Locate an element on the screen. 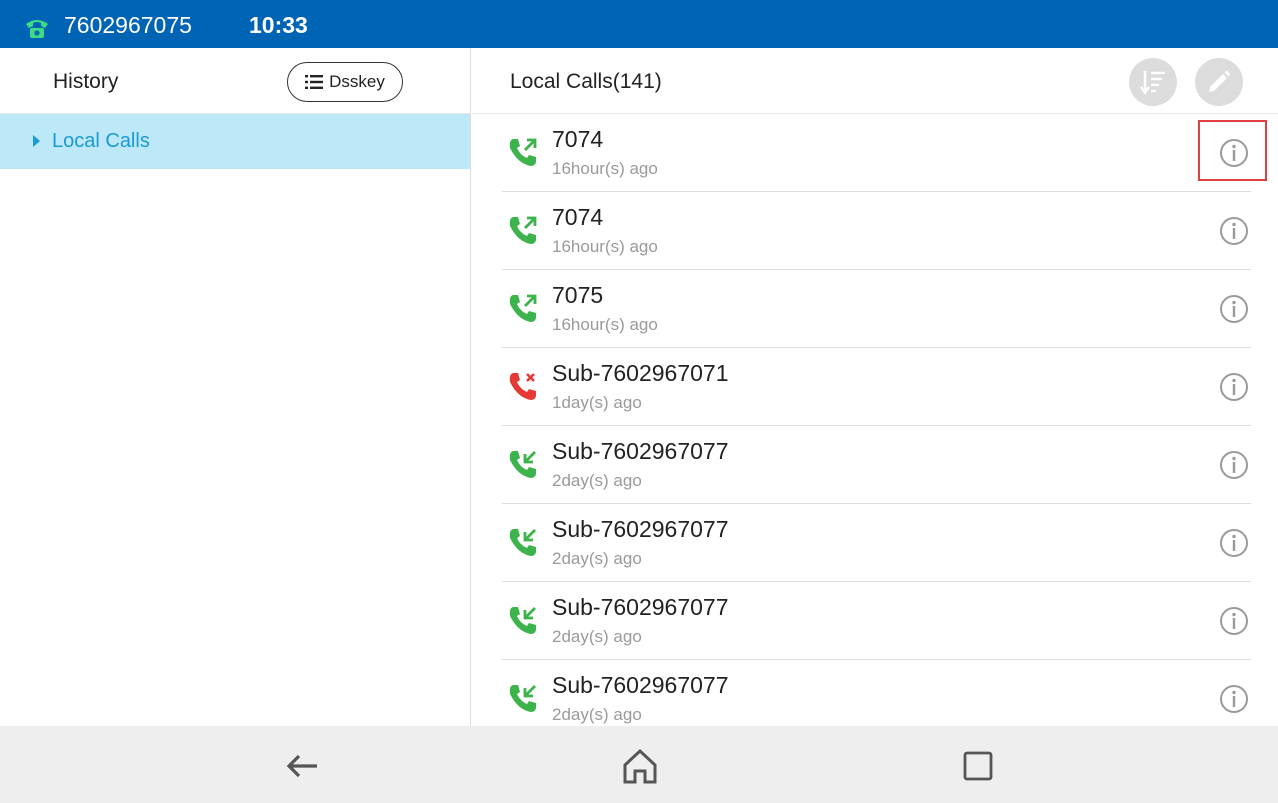 The image size is (1278, 803). call-time: 1day(s) ago is located at coordinates (597, 402).